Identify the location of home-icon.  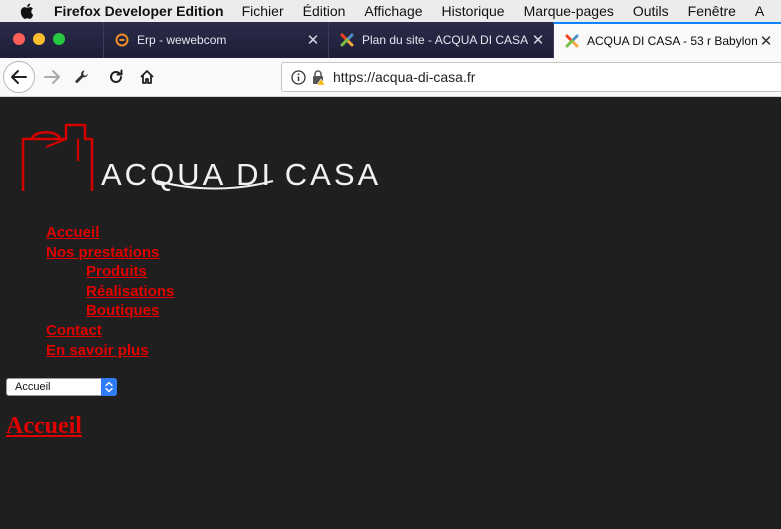
(147, 77).